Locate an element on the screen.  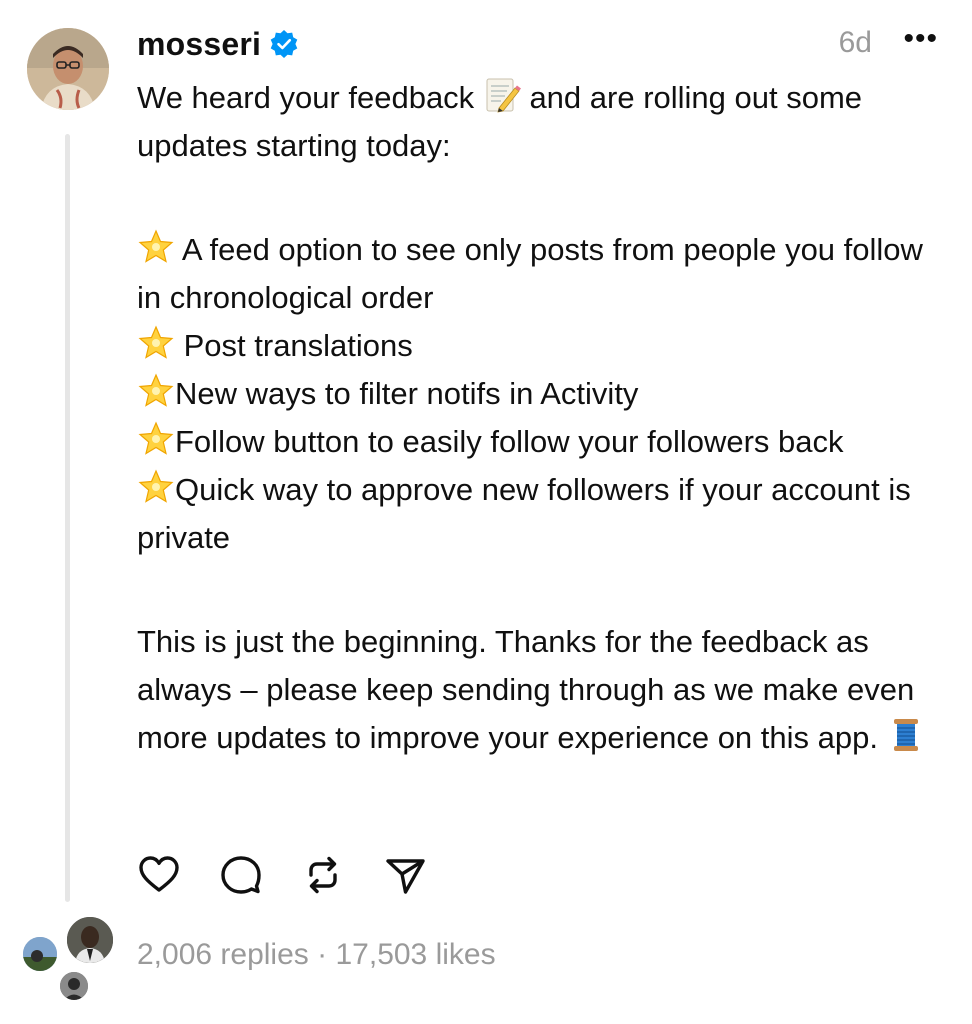
likes-count: 17,503 likes is located at coordinates (415, 954).